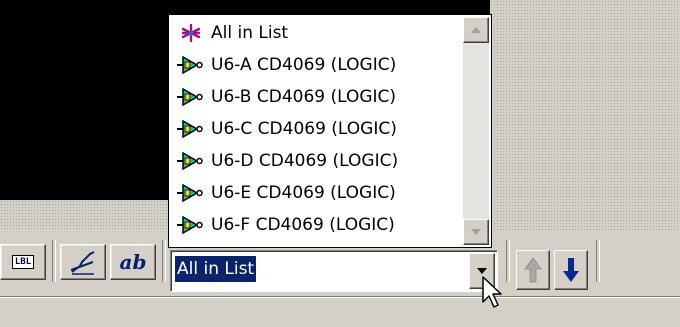 This screenshot has width=680, height=327. I want to click on move-down-button, so click(571, 270).